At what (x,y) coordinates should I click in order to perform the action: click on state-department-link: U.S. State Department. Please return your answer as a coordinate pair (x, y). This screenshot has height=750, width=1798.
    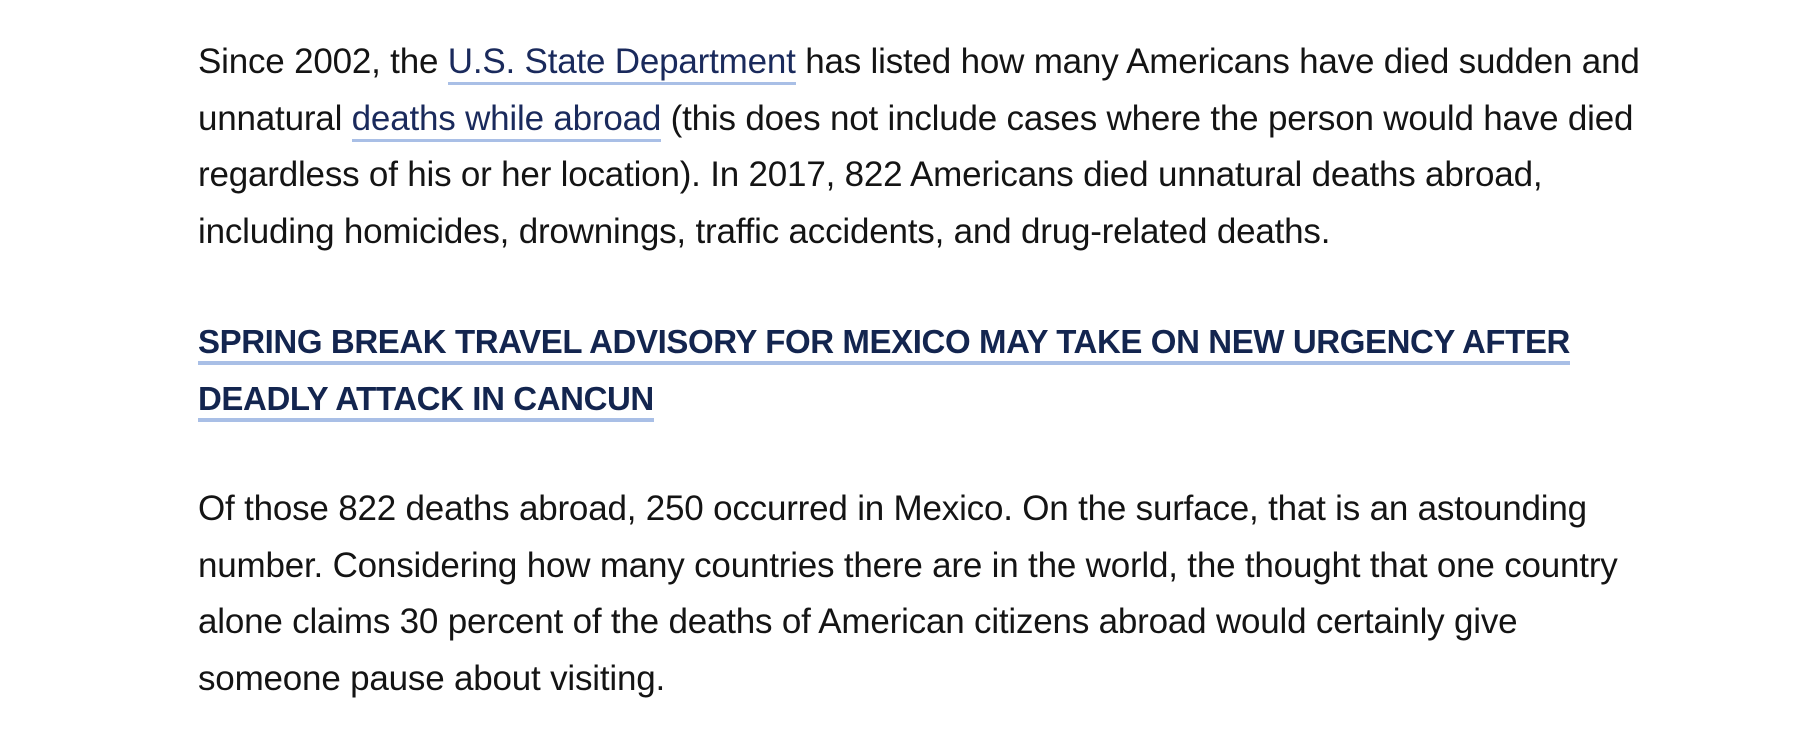
    Looking at the image, I should click on (621, 63).